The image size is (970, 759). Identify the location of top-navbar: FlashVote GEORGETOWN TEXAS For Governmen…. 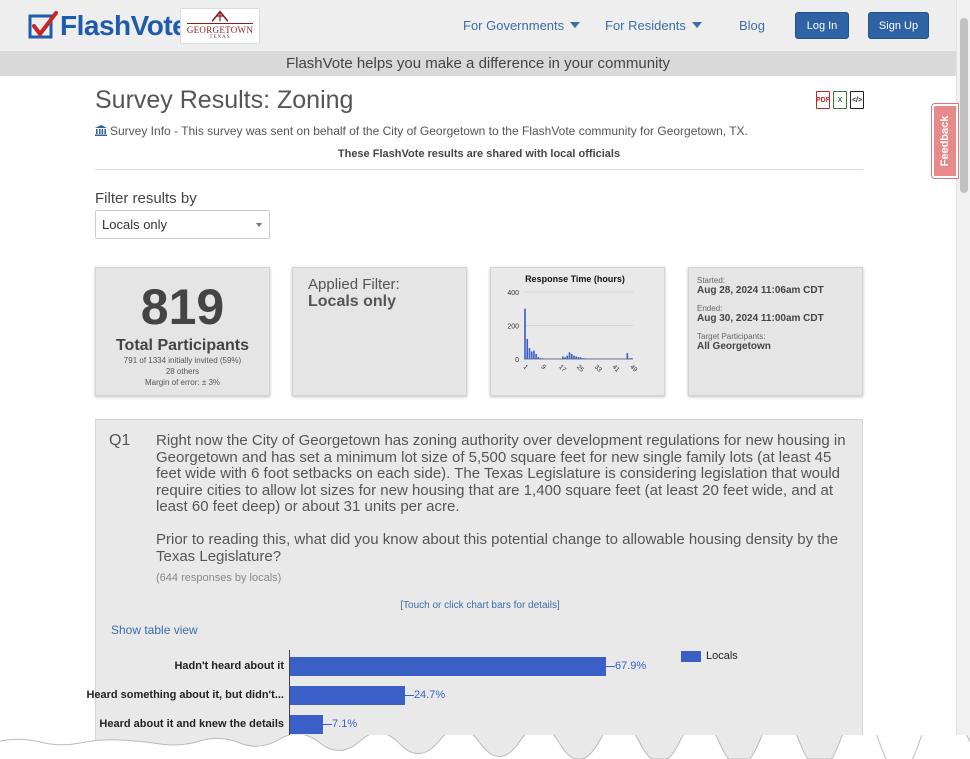
(478, 26).